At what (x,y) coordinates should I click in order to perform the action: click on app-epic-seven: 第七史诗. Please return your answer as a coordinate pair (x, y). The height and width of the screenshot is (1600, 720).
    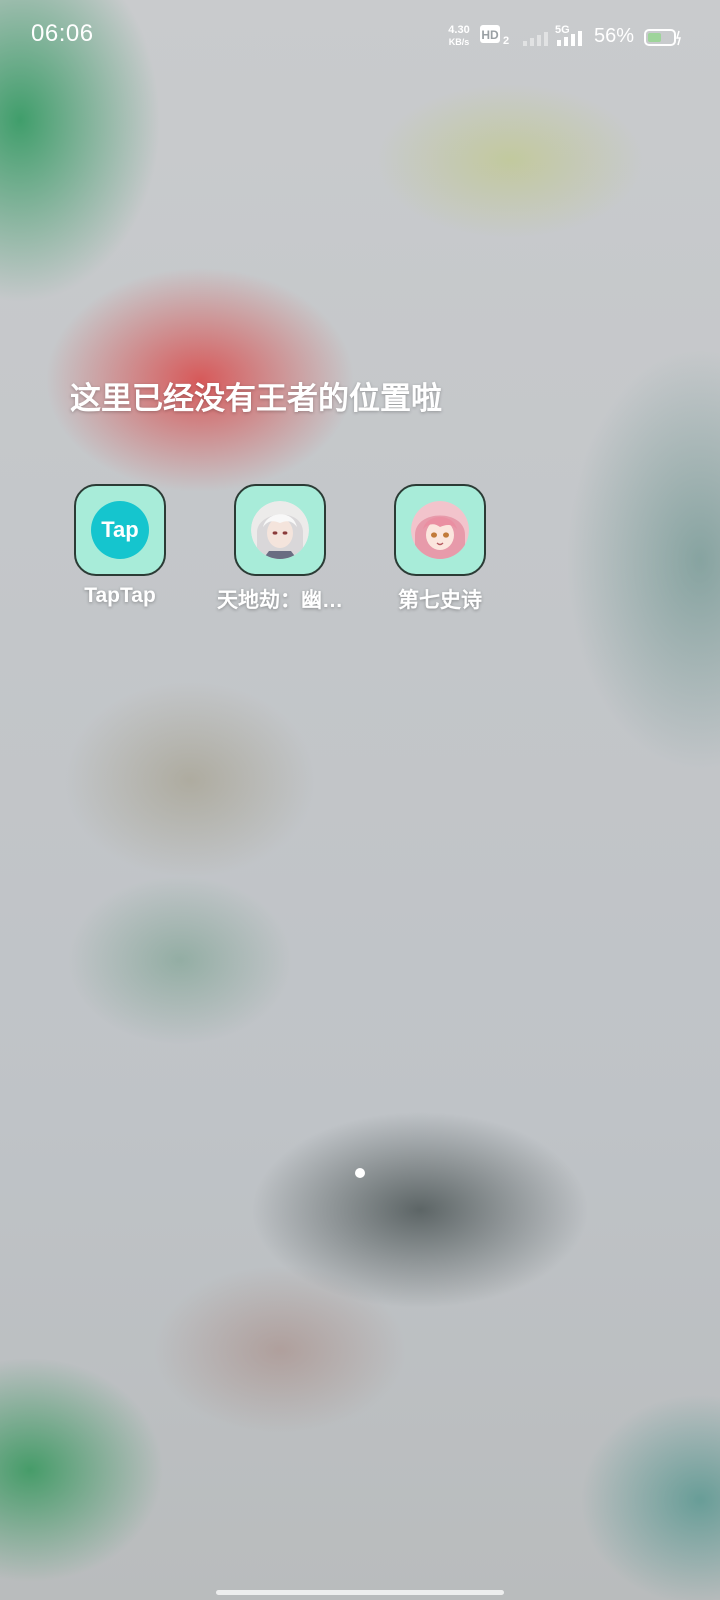
    Looking at the image, I should click on (440, 549).